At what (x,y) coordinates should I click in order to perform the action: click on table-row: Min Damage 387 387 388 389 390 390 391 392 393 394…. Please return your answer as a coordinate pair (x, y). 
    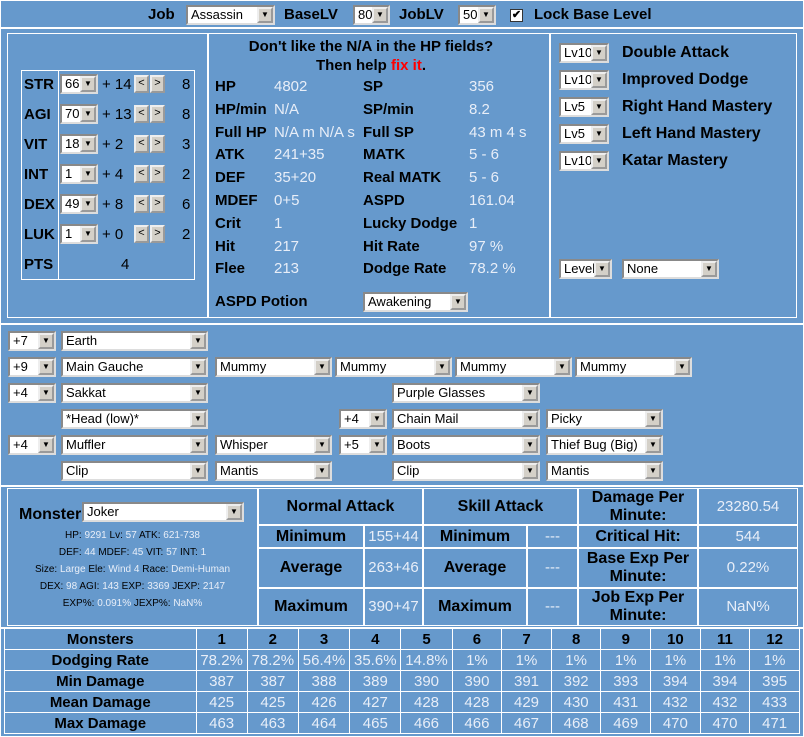
    Looking at the image, I should click on (402, 681).